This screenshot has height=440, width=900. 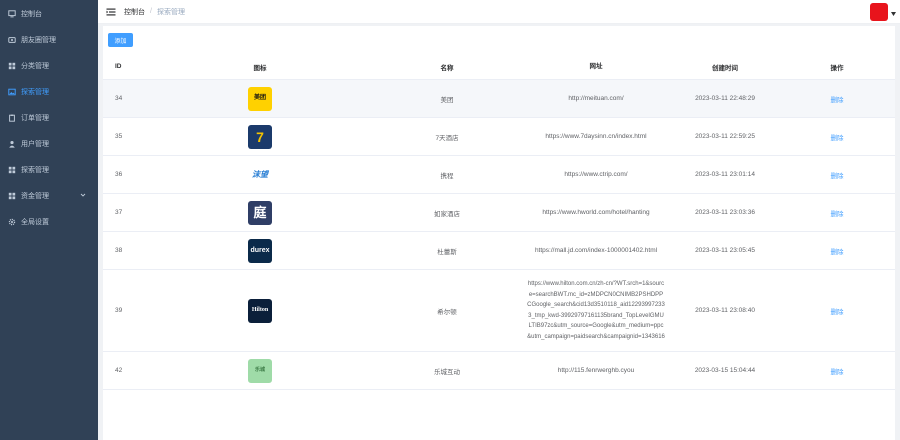 What do you see at coordinates (447, 176) in the screenshot?
I see `cell-name: 携程` at bounding box center [447, 176].